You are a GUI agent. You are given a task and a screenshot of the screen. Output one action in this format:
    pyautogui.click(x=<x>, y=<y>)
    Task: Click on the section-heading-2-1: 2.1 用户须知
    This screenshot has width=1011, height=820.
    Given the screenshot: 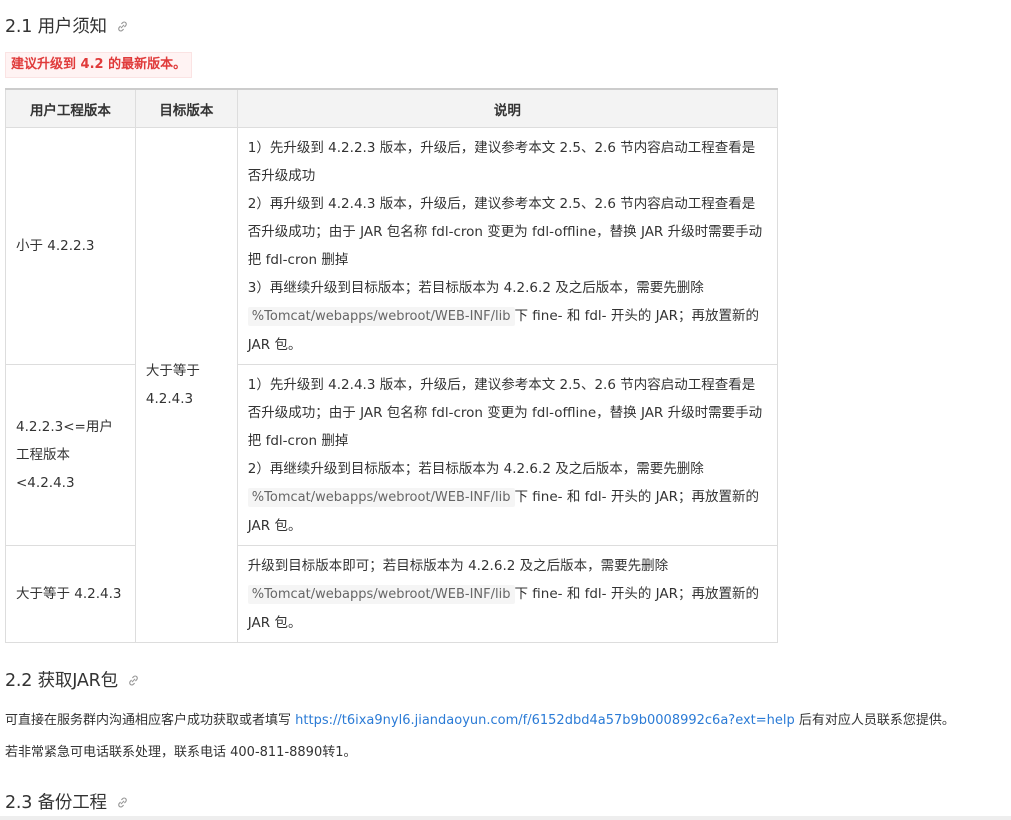 What is the action you would take?
    pyautogui.click(x=67, y=25)
    